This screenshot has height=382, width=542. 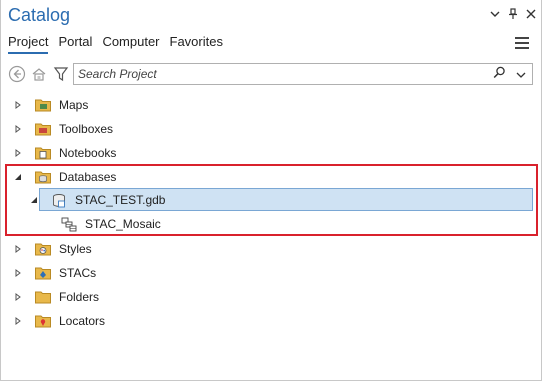 What do you see at coordinates (61, 74) in the screenshot?
I see `filter-icon` at bounding box center [61, 74].